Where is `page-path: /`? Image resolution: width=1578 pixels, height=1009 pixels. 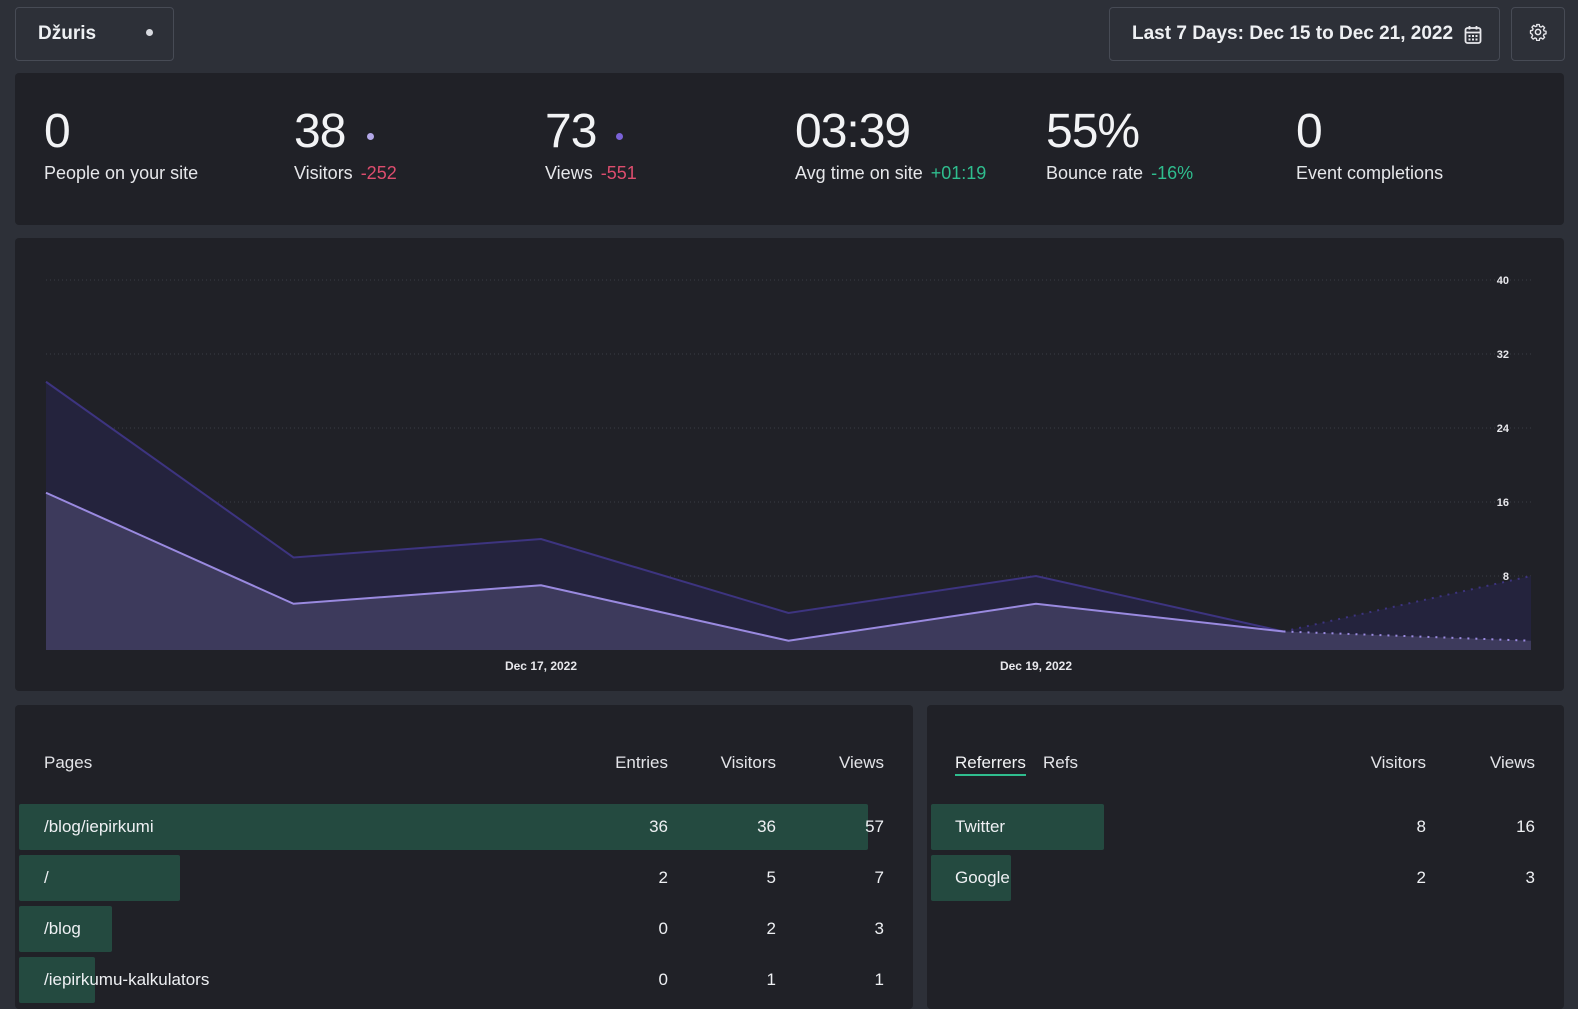
page-path: / is located at coordinates (46, 878).